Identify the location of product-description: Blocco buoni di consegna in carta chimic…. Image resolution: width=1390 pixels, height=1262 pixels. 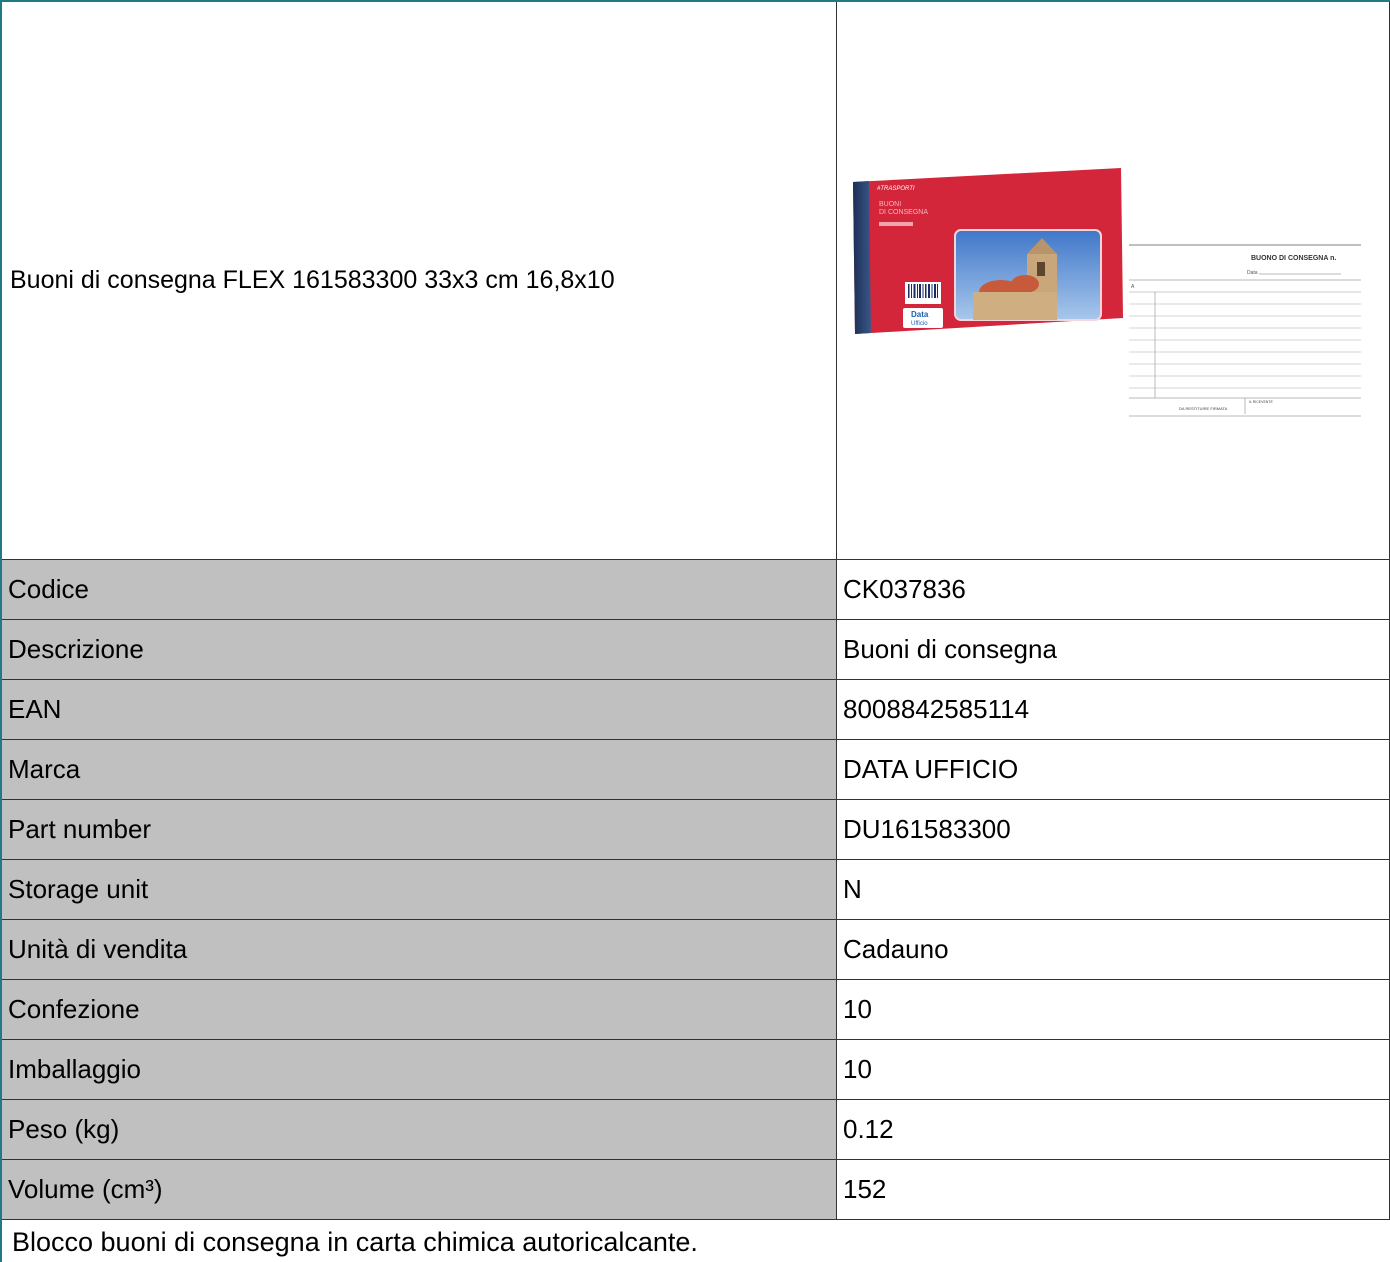
(355, 1242).